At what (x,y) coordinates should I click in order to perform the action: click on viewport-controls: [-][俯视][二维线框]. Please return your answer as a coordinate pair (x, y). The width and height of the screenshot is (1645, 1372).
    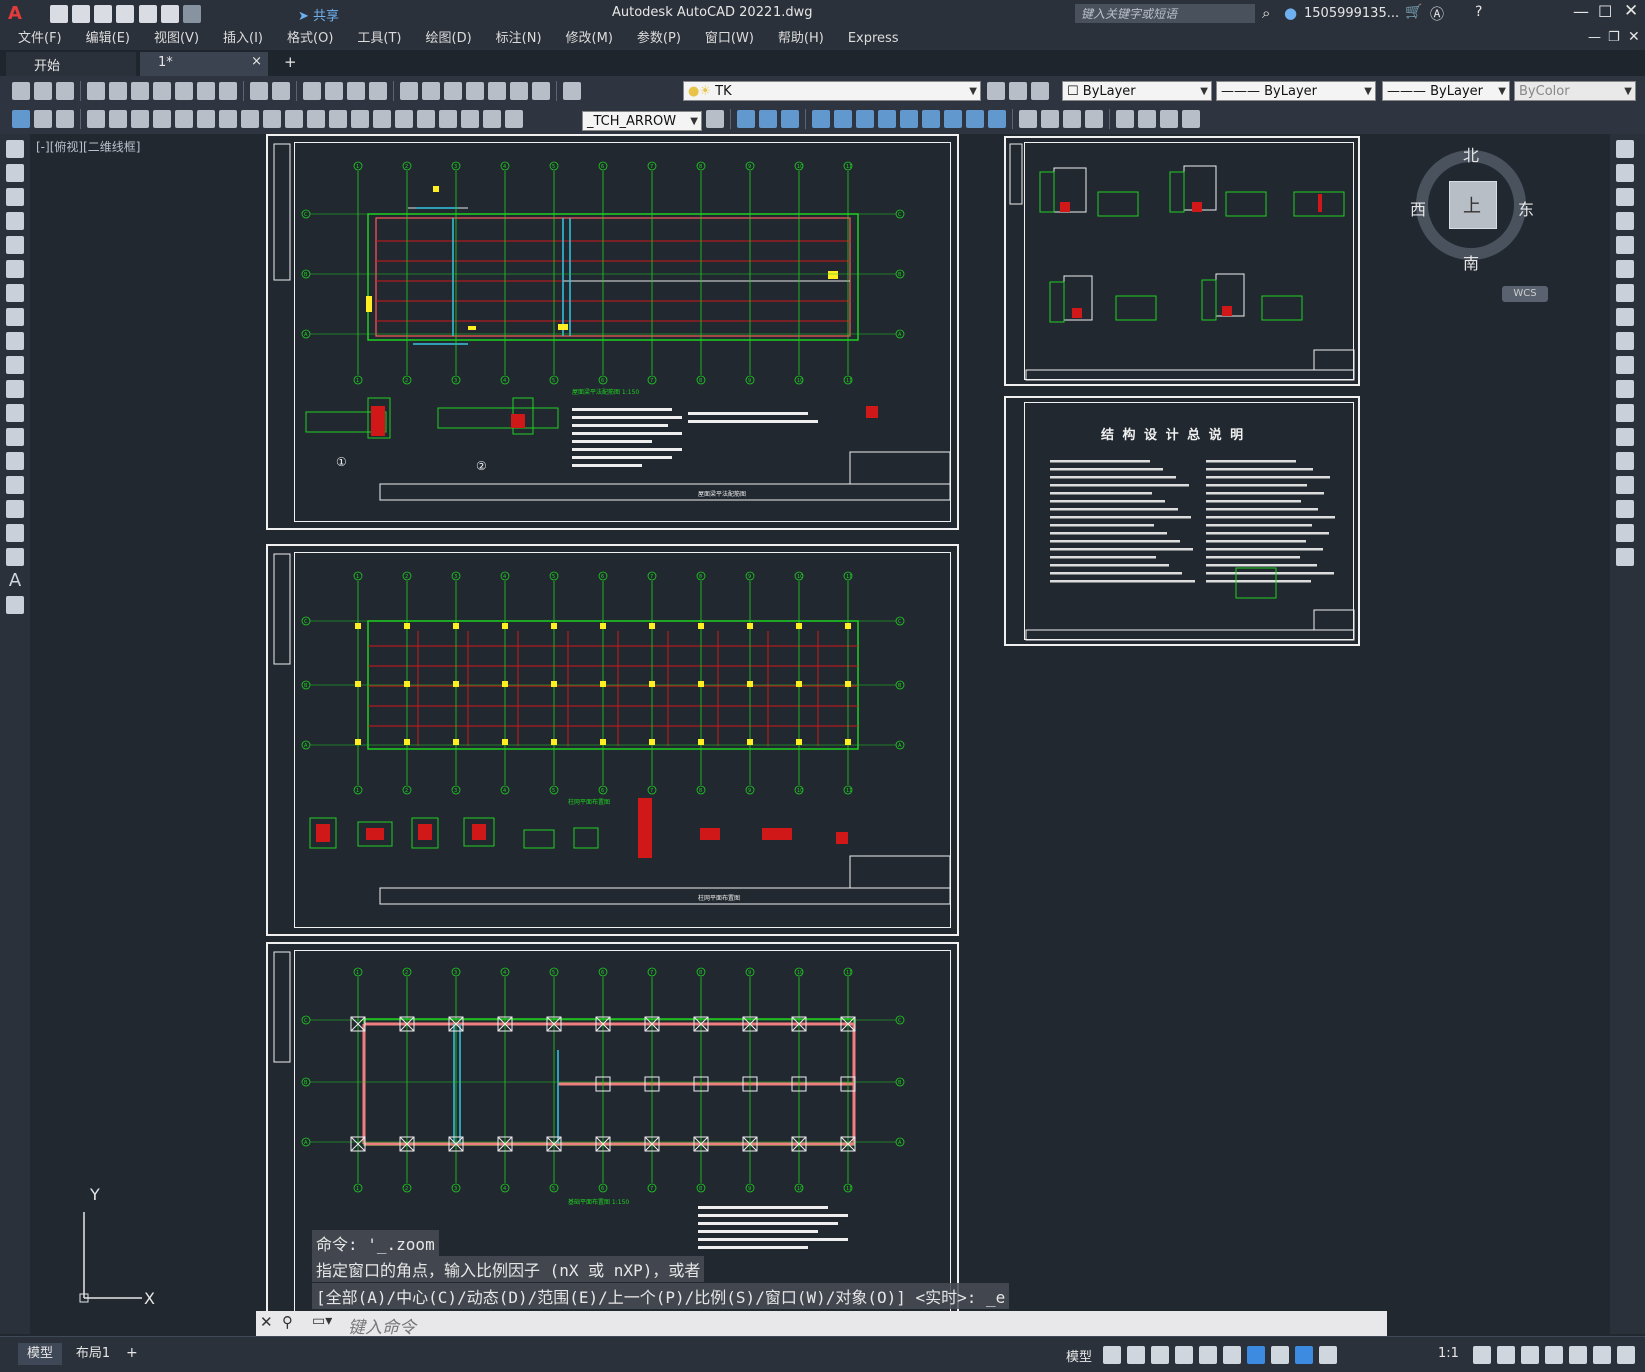
    Looking at the image, I should click on (88, 146).